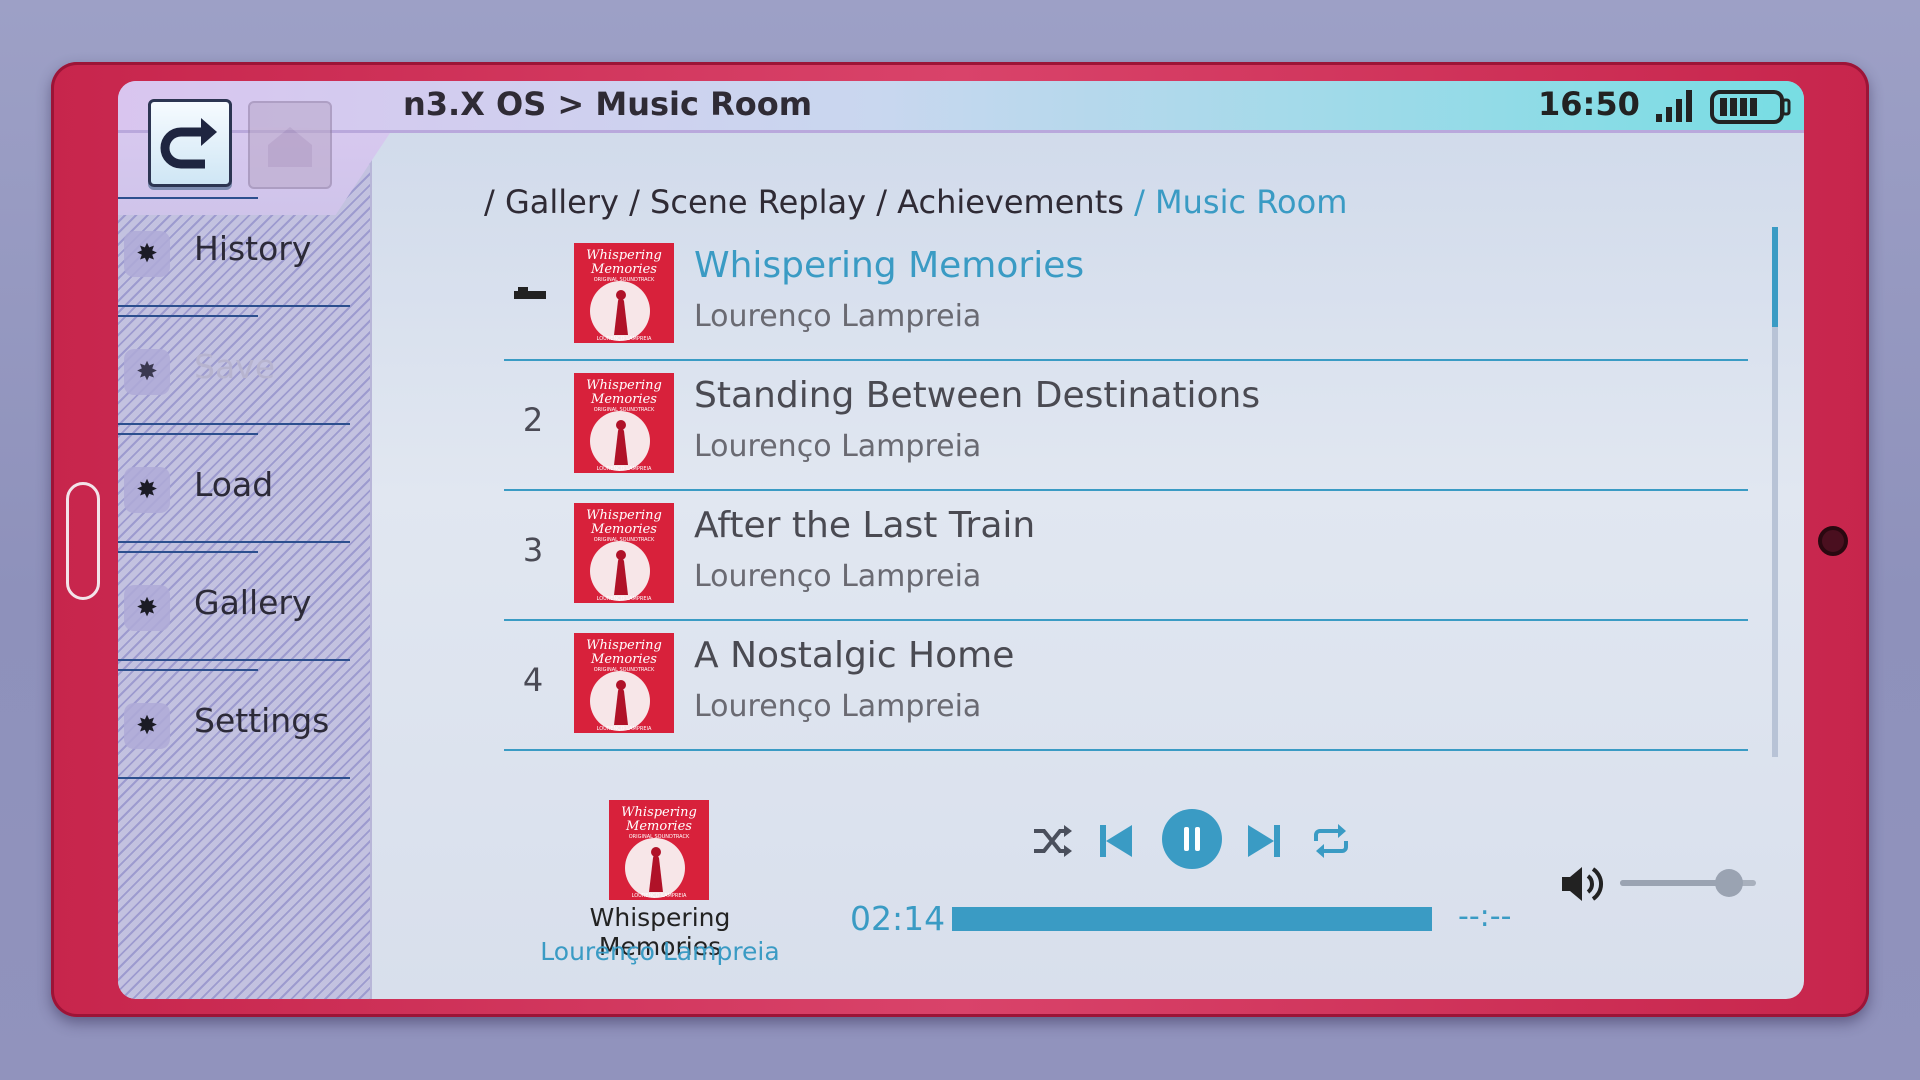 The width and height of the screenshot is (1920, 1080). I want to click on shuffle-icon, so click(1052, 841).